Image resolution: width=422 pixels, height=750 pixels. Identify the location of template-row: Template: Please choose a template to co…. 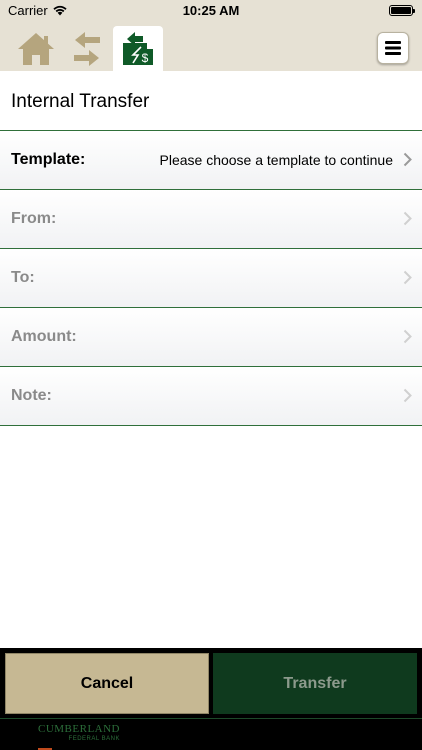
(211, 160).